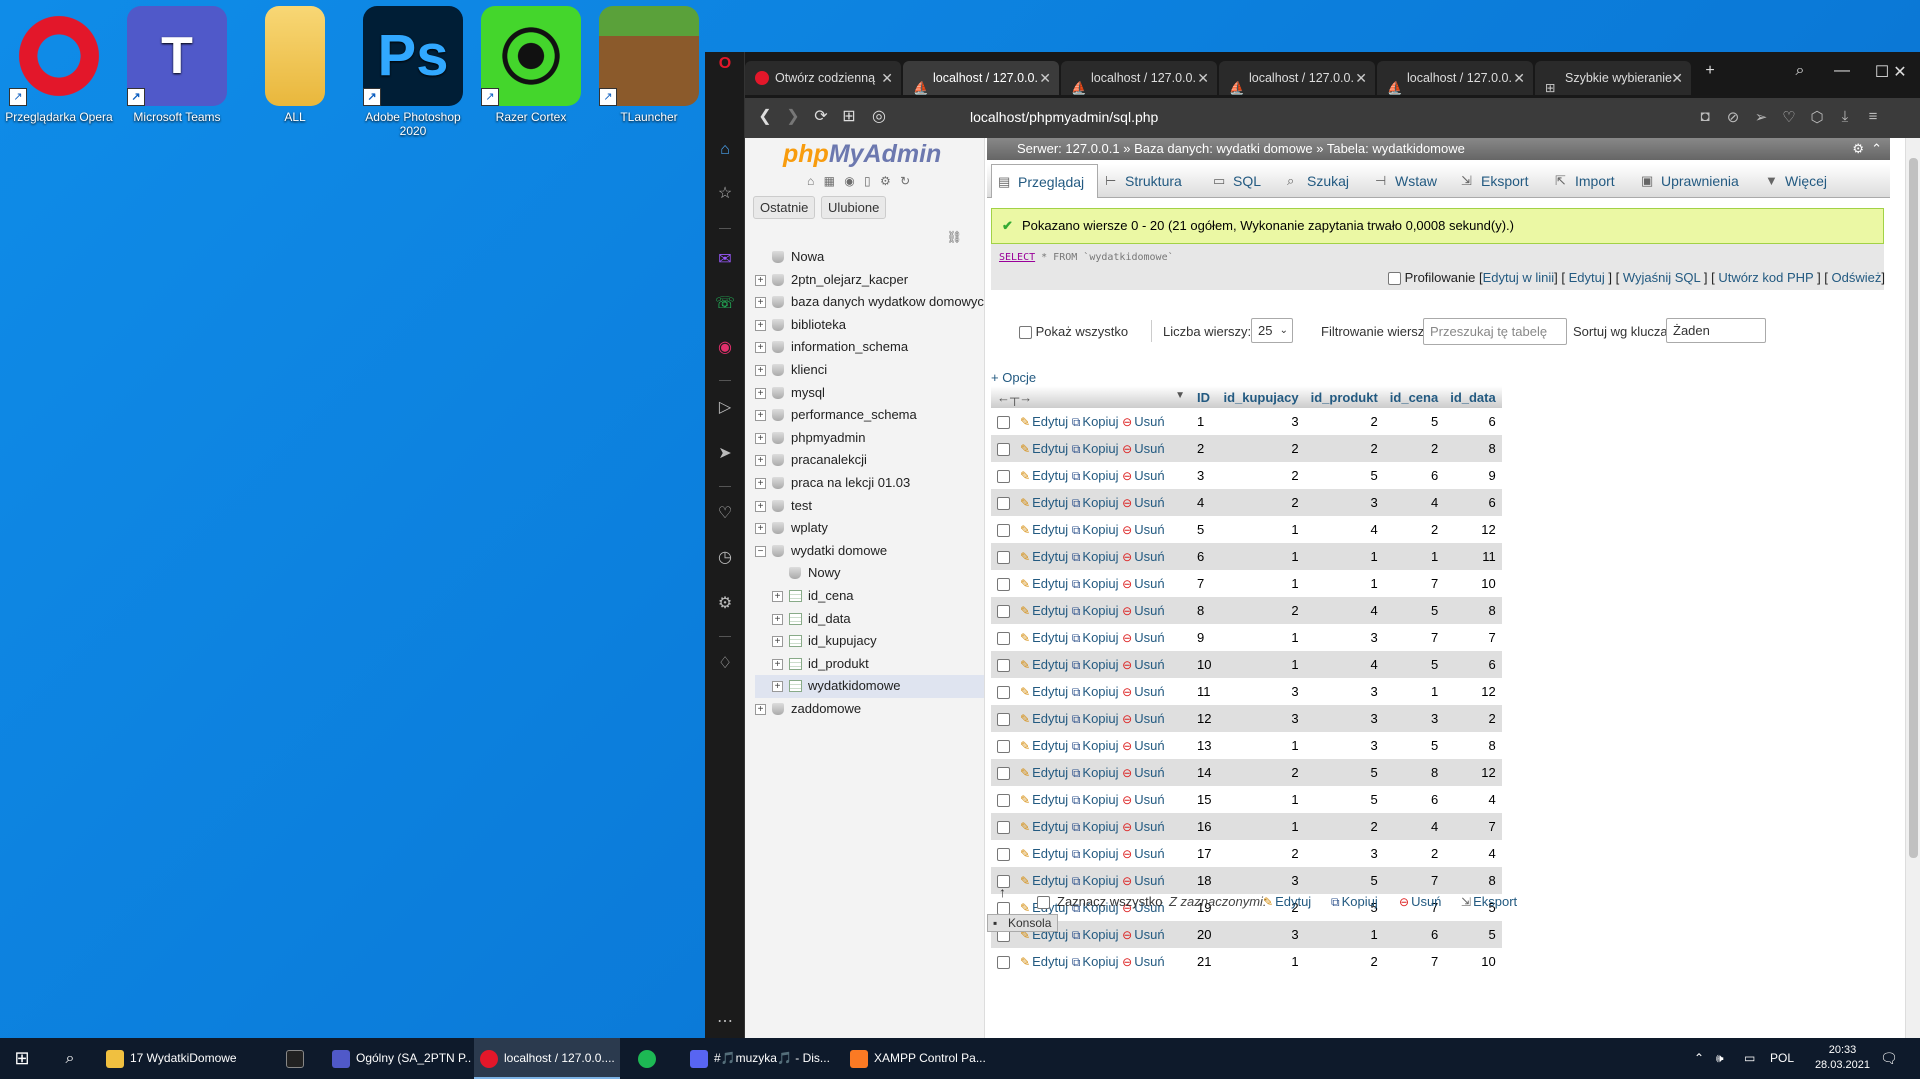  What do you see at coordinates (531, 62) in the screenshot?
I see `desktop-icon-razer: ↗ Razer Cortex` at bounding box center [531, 62].